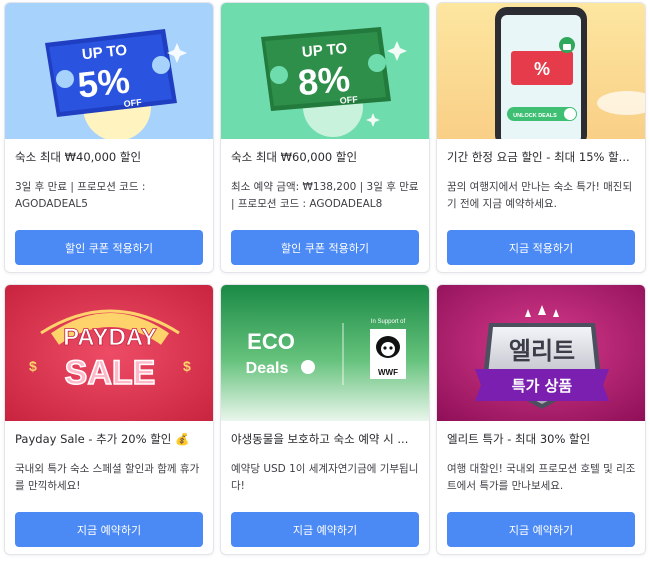  I want to click on support-label: In Support of, so click(388, 322).